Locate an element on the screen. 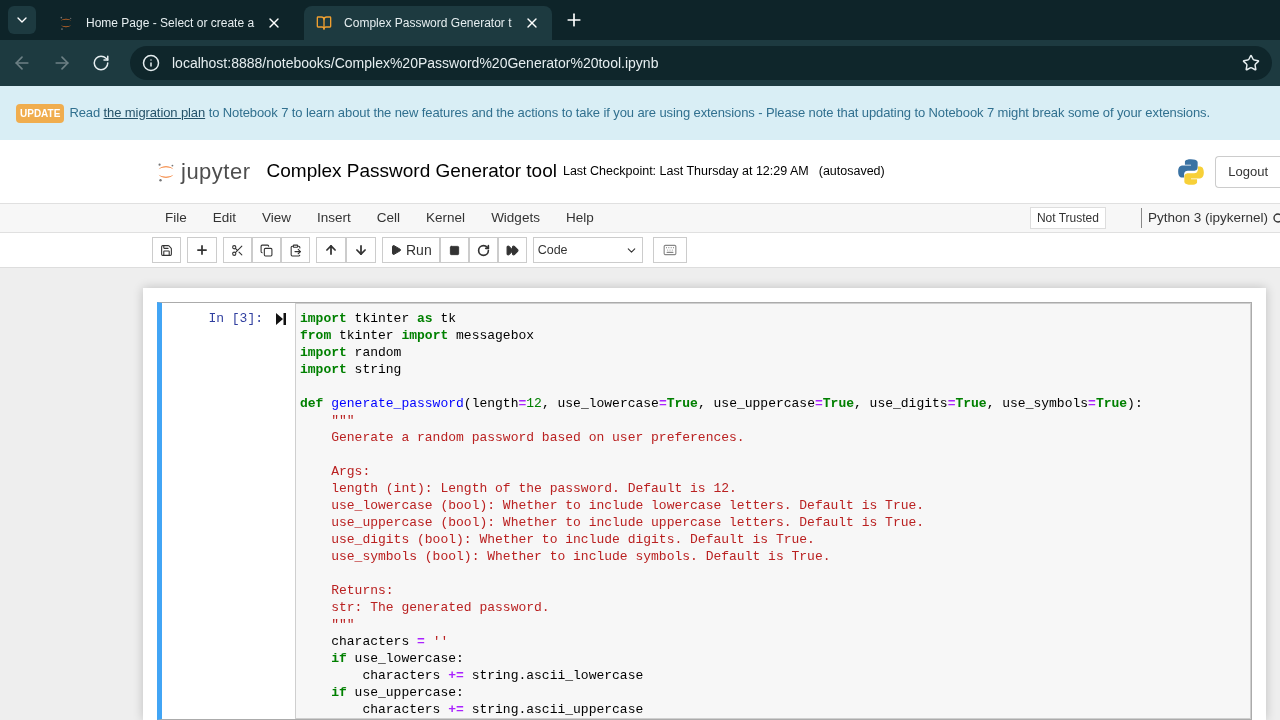 The width and height of the screenshot is (1280, 720). code-line: use_uppercase (bool): Whether to include uppercase letters. Default is True. is located at coordinates (627, 522).